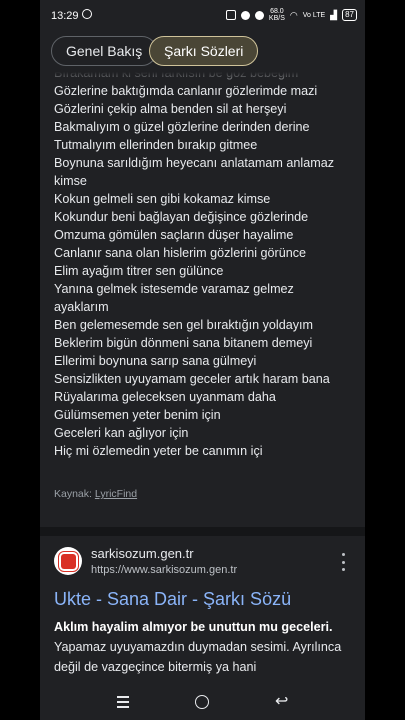 Image resolution: width=405 pixels, height=720 pixels. I want to click on result-url: https://www.sarkisozum.gen.tr, so click(164, 570).